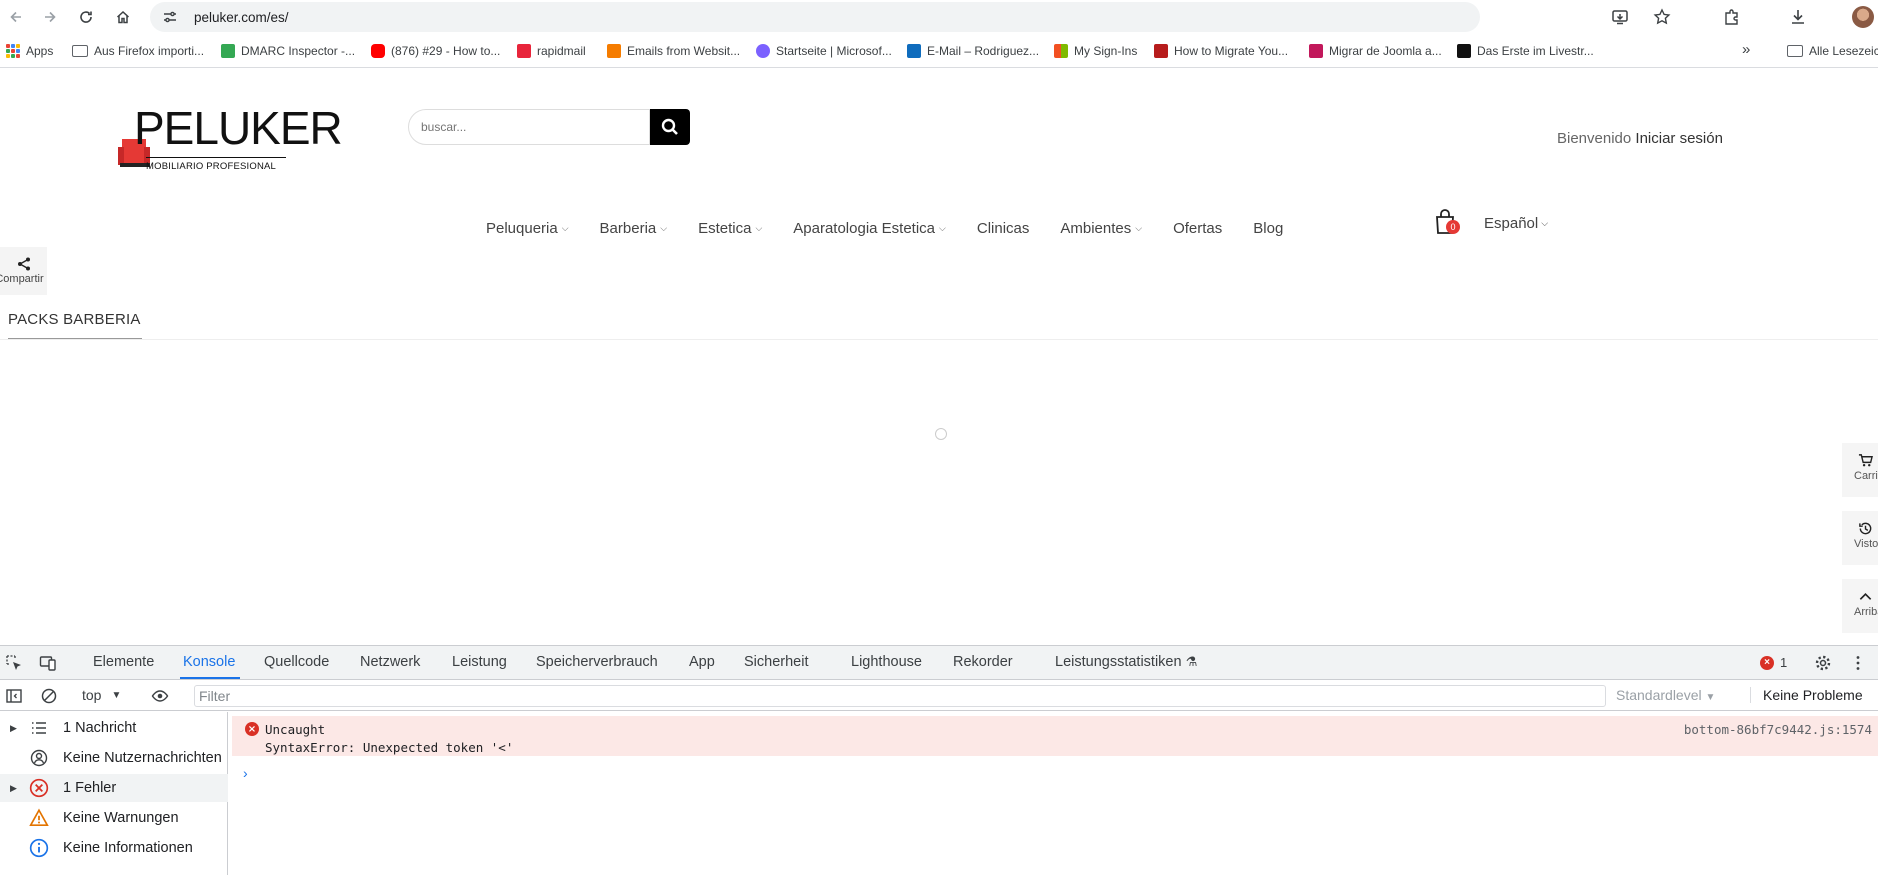  Describe the element at coordinates (1095, 51) in the screenshot. I see `bookmark-signins: My Sign-Ins` at that location.